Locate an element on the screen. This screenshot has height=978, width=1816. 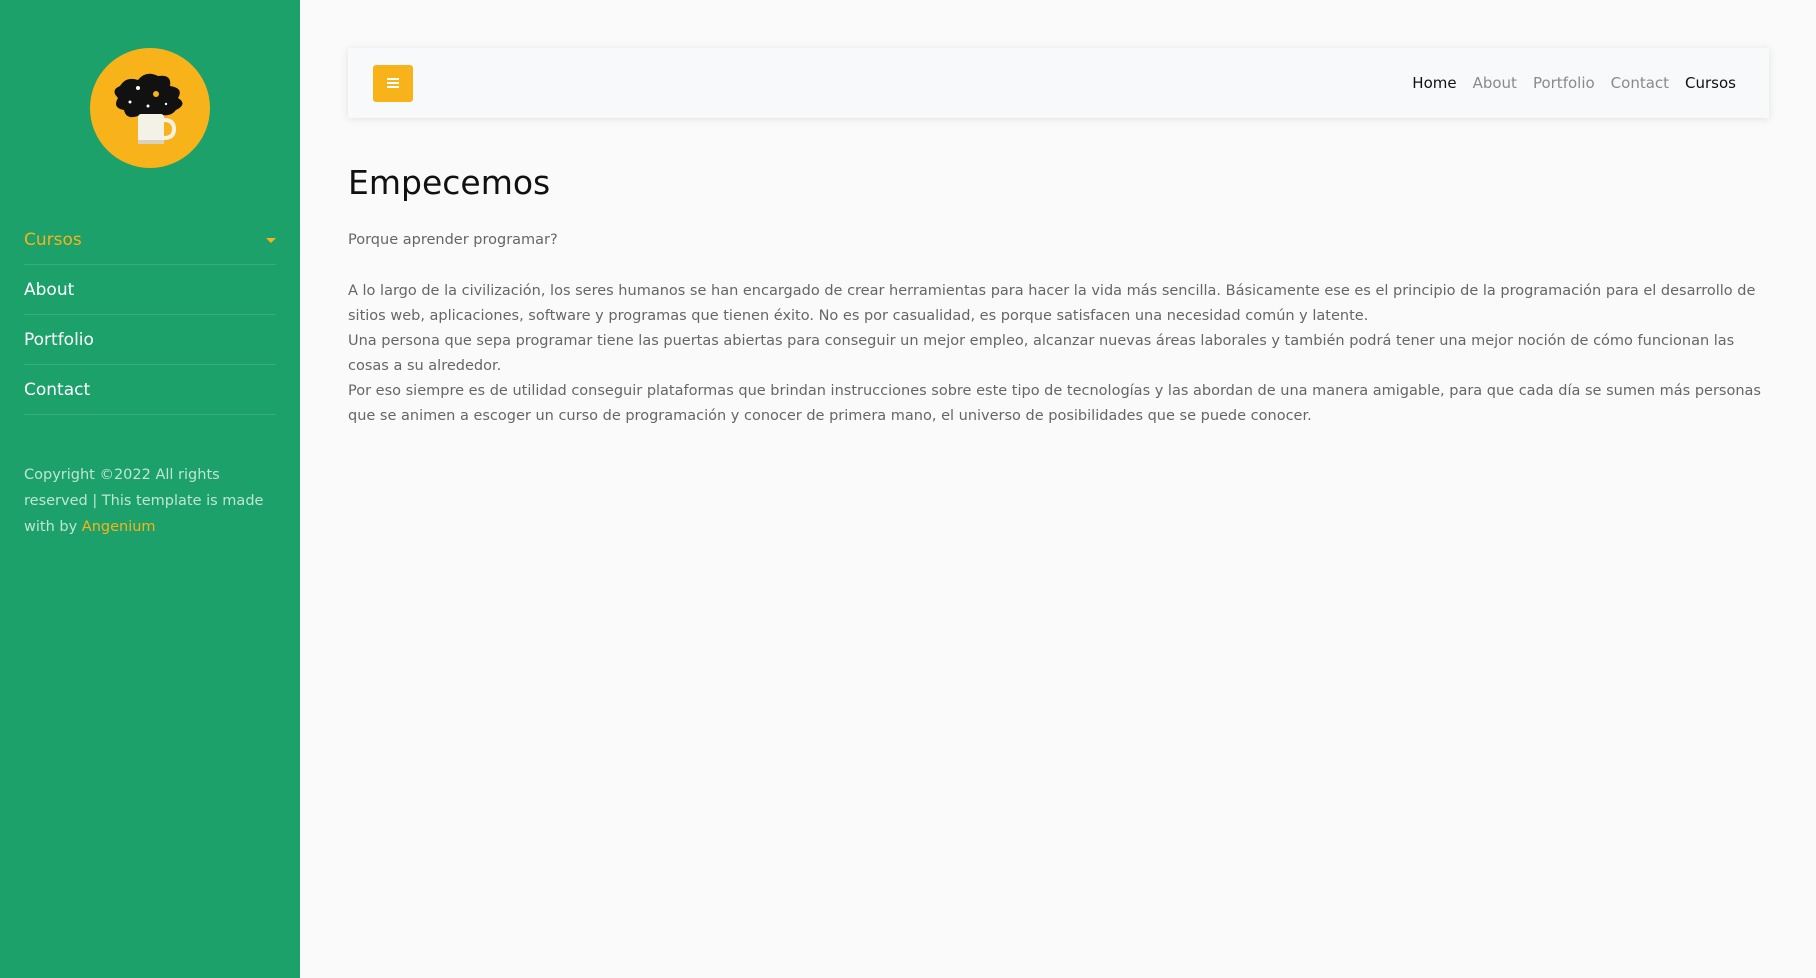
top-navbar: Home About Portfolio Contact Cursos is located at coordinates (1058, 83).